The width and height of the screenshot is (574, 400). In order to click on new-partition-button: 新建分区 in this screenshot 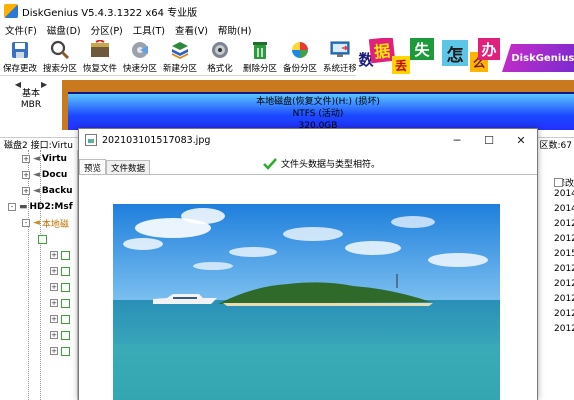, I will do `click(180, 57)`.